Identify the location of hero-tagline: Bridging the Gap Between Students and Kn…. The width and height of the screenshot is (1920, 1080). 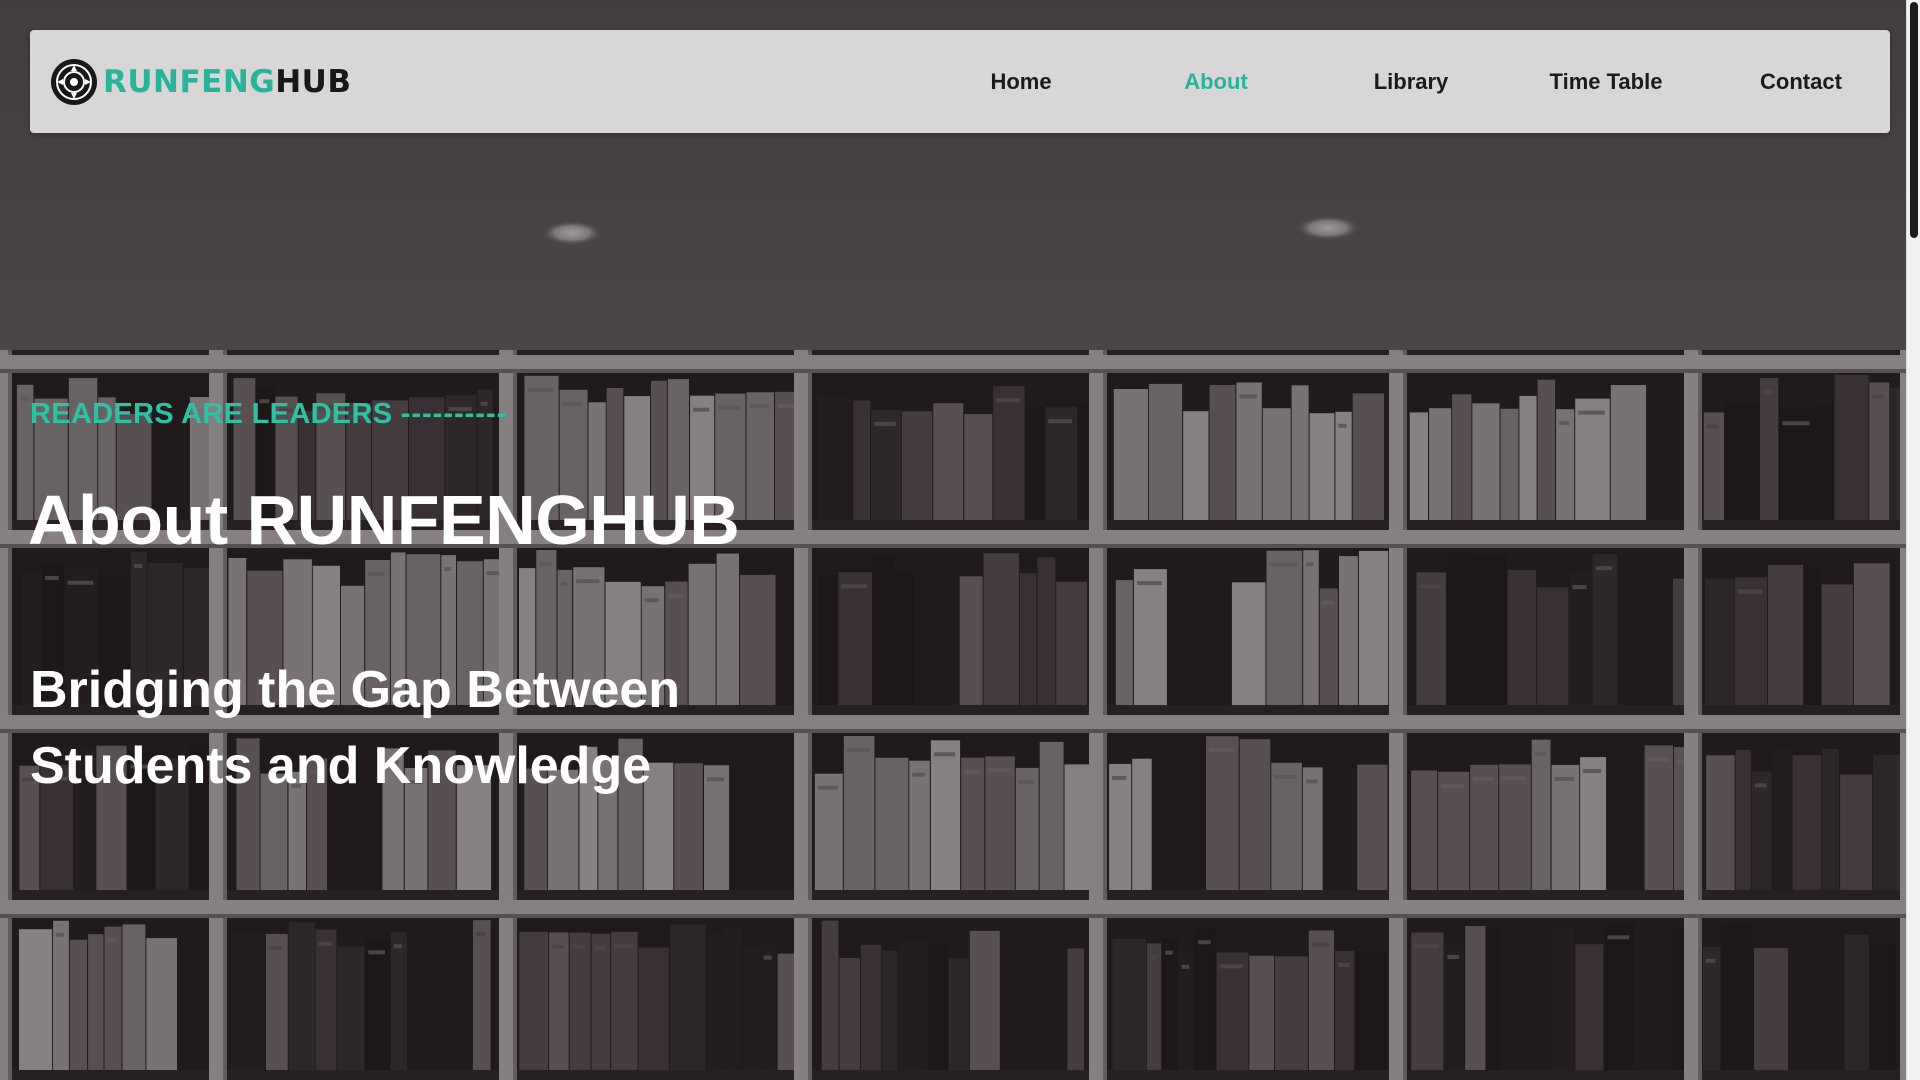
(410, 728).